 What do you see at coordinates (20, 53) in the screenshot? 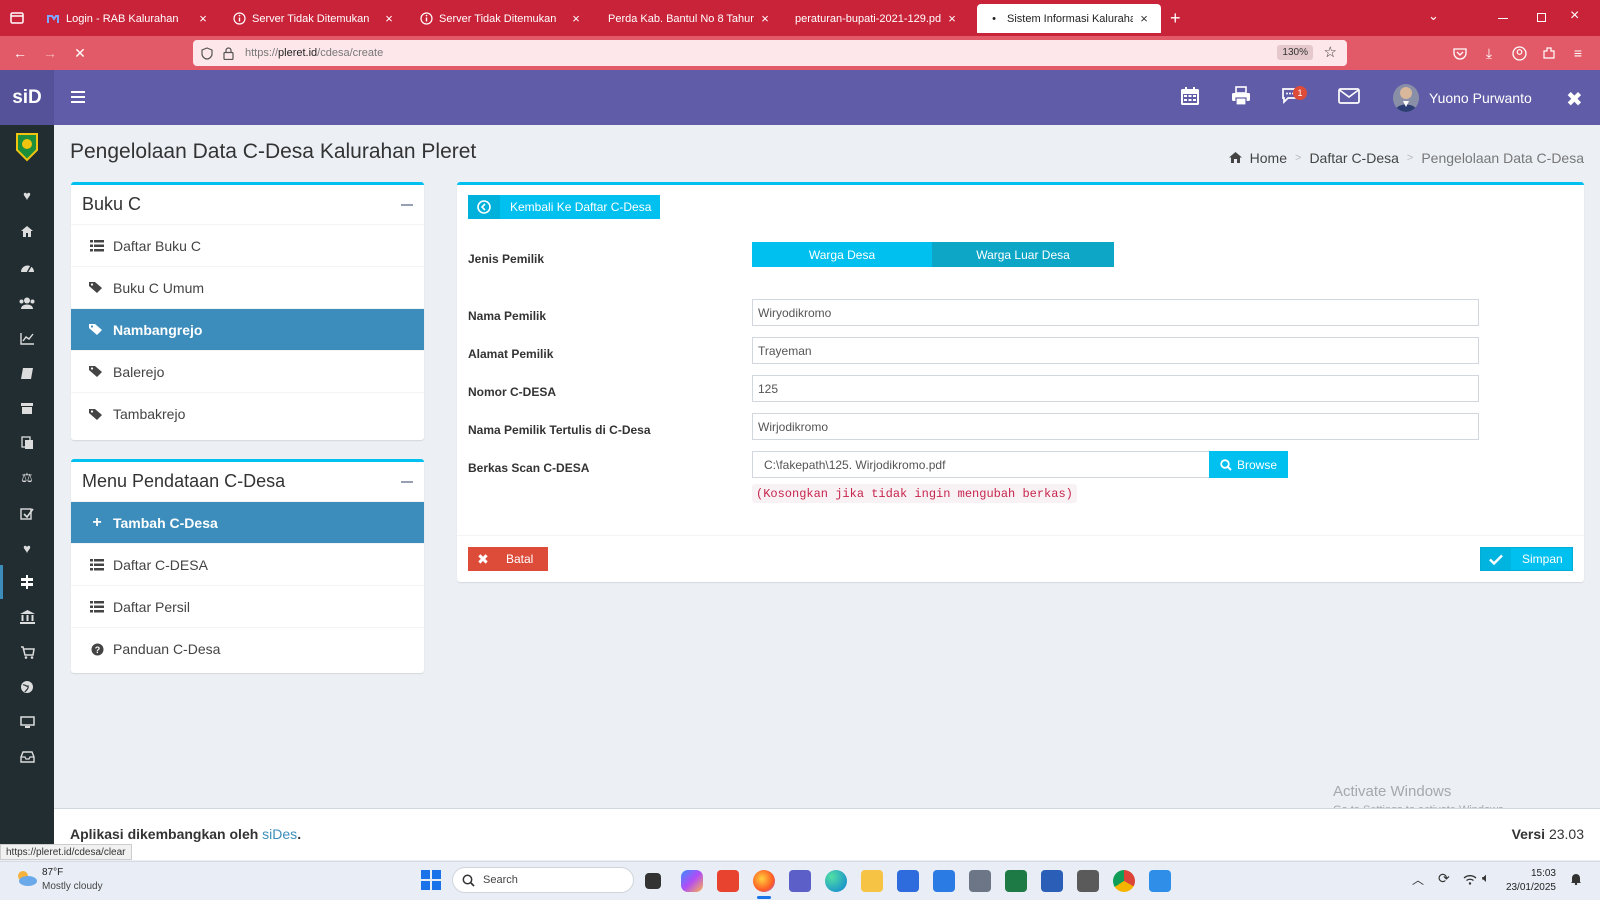
I see `back-arrow-icon: ←` at bounding box center [20, 53].